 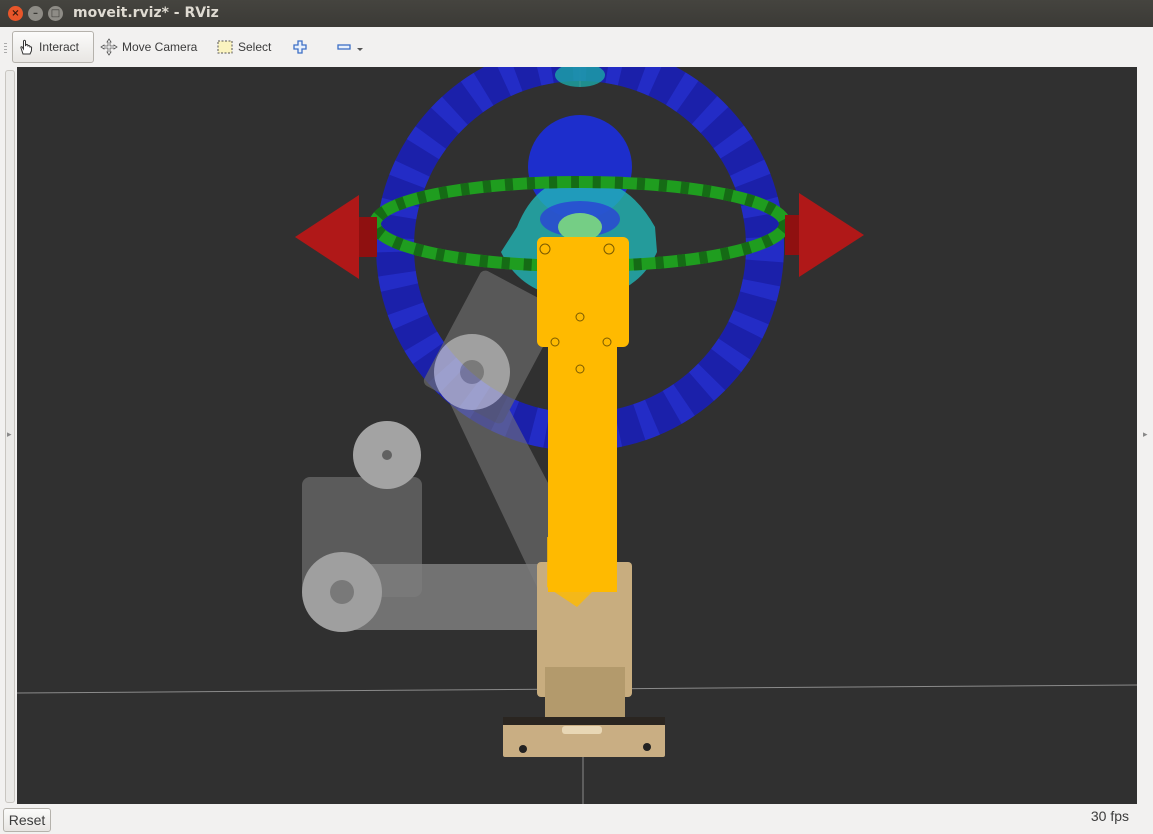 What do you see at coordinates (225, 47) in the screenshot?
I see `select-box-icon` at bounding box center [225, 47].